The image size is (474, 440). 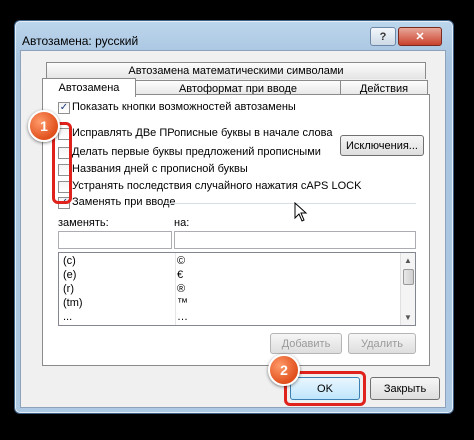 What do you see at coordinates (301, 212) in the screenshot?
I see `mouse-cursor-icon` at bounding box center [301, 212].